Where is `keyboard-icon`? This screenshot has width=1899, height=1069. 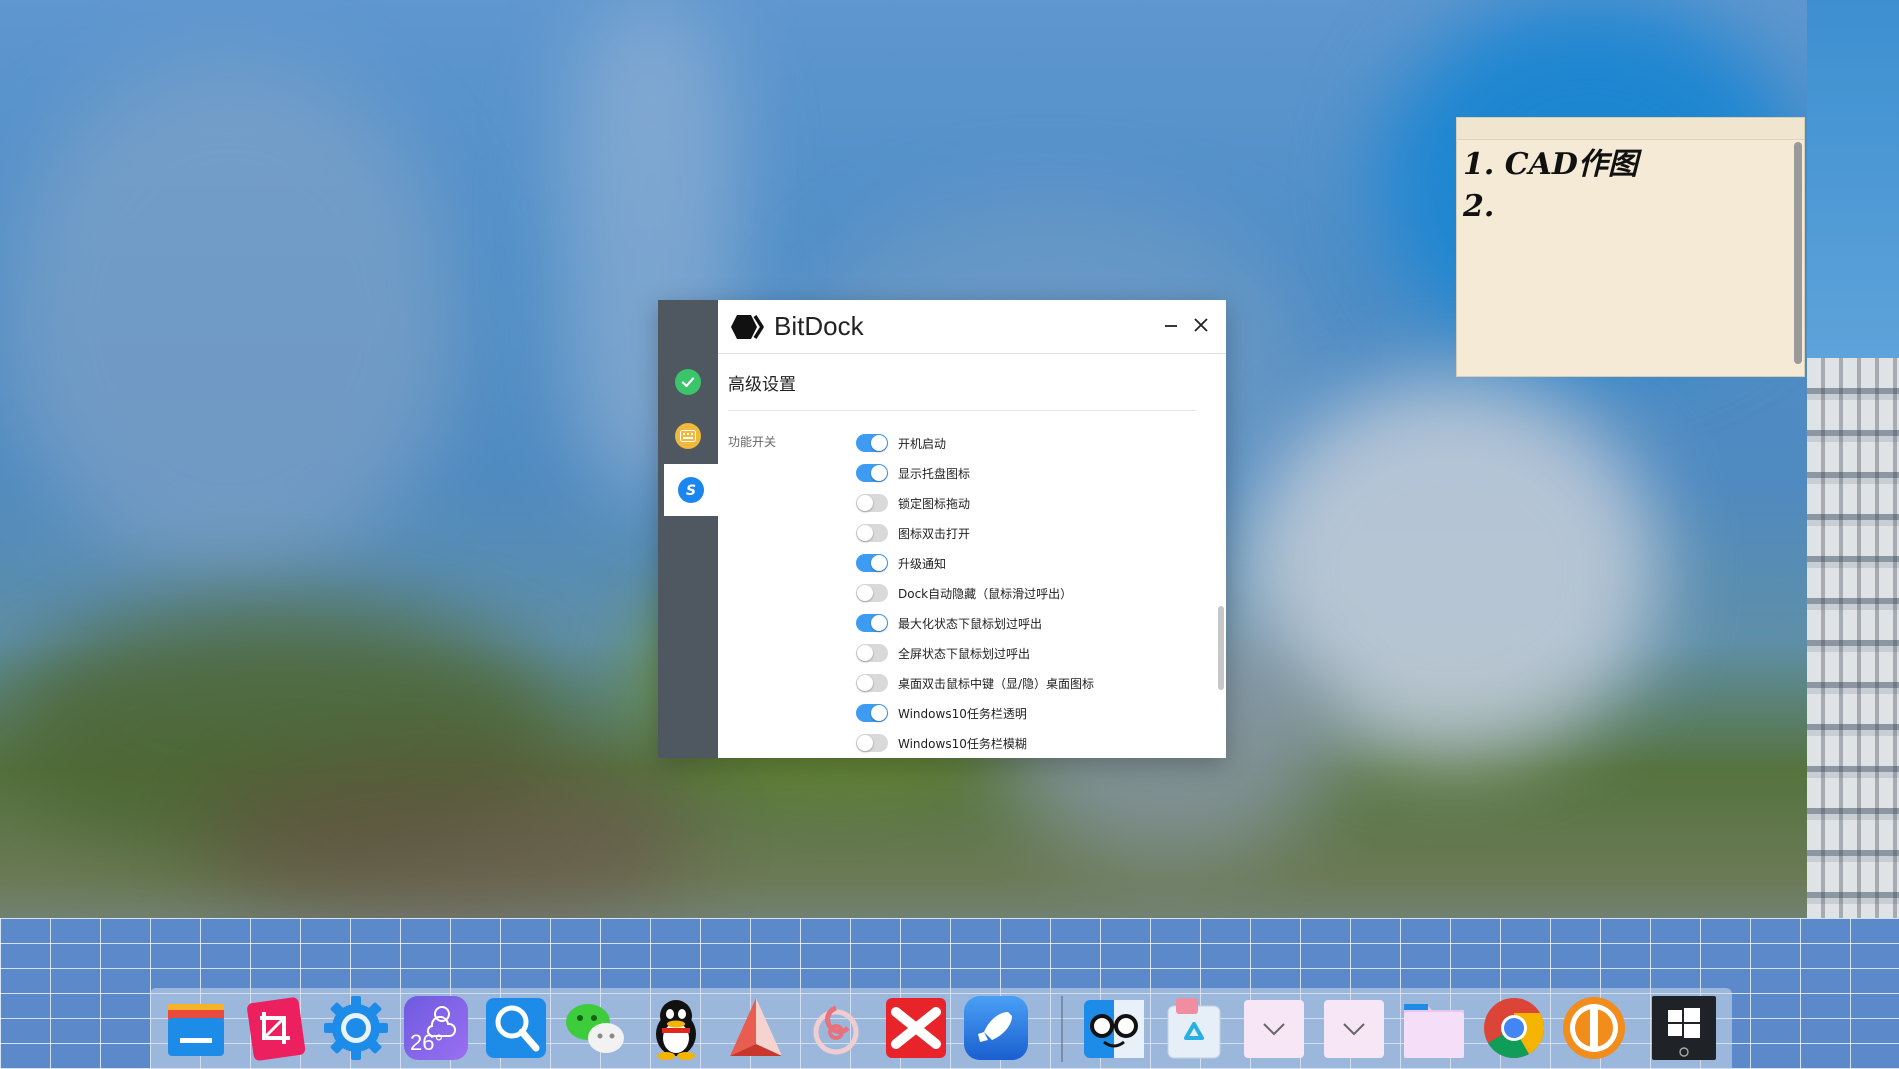
keyboard-icon is located at coordinates (688, 436).